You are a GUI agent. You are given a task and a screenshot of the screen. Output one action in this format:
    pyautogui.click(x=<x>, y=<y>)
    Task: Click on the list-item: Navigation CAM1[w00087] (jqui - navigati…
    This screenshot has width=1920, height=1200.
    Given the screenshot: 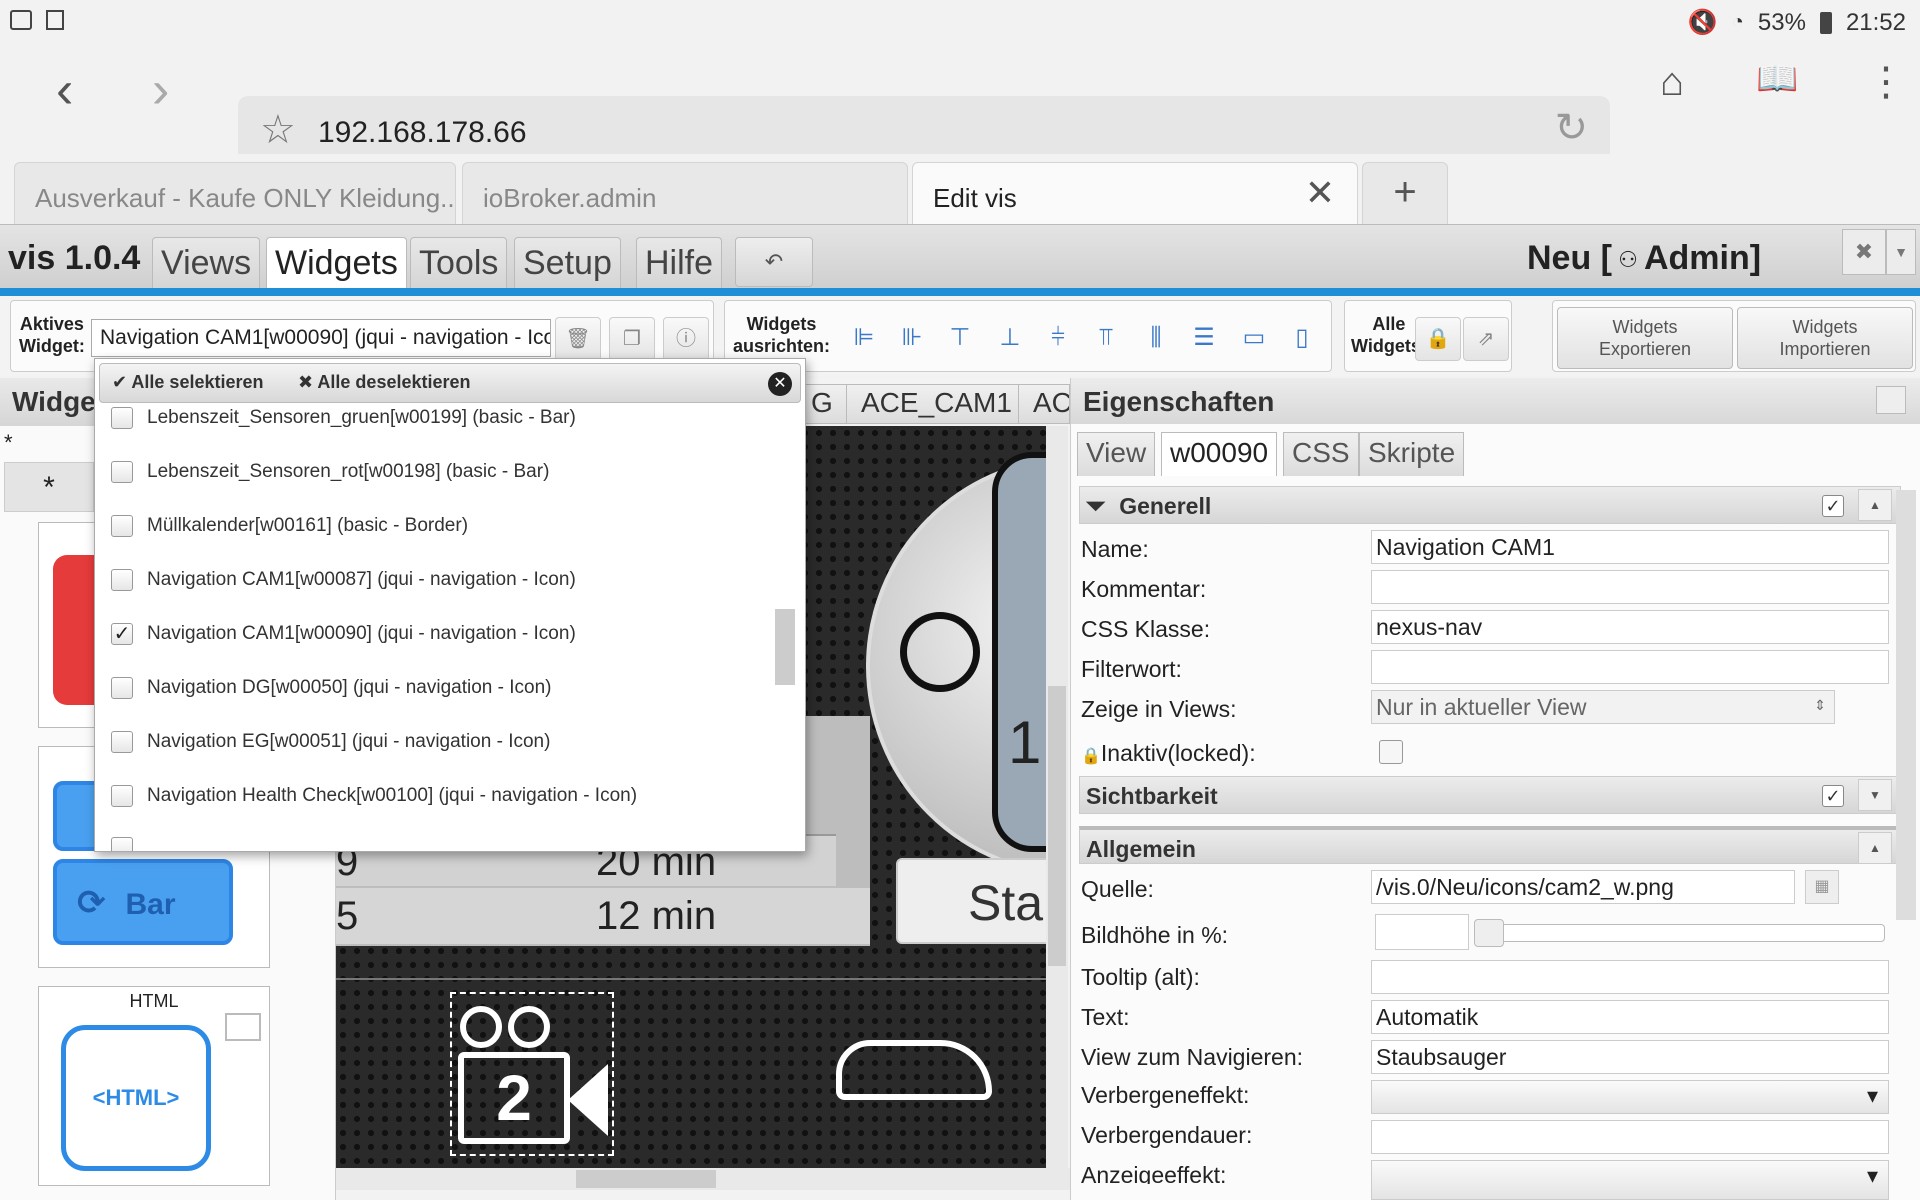 What is the action you would take?
    pyautogui.click(x=343, y=584)
    